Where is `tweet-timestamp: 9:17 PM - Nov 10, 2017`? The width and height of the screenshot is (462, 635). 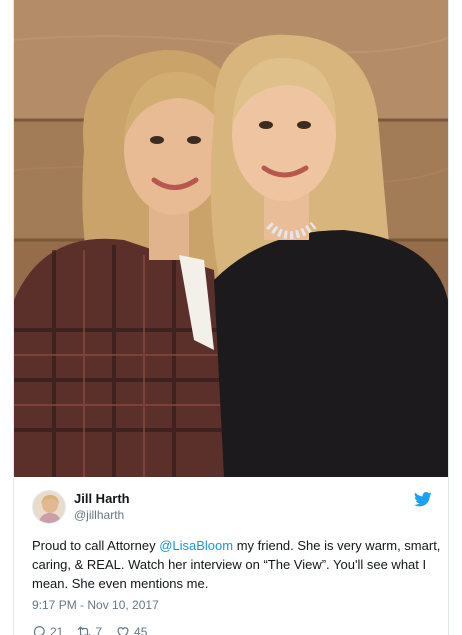
tweet-timestamp: 9:17 PM - Nov 10, 2017 is located at coordinates (95, 605).